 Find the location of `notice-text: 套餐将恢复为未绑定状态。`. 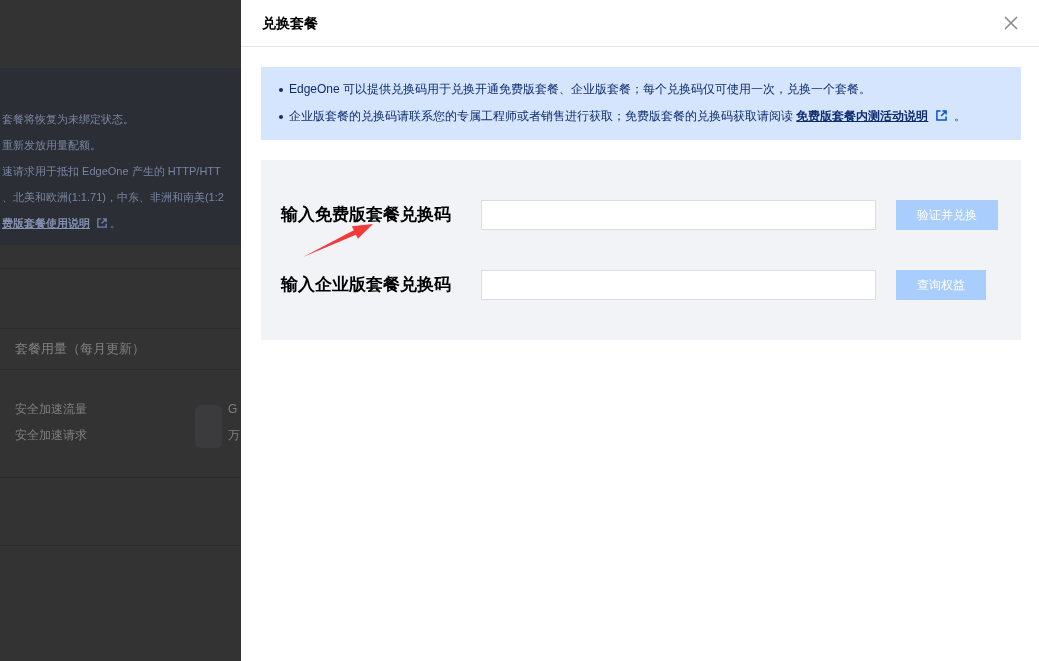

notice-text: 套餐将恢复为未绑定状态。 is located at coordinates (68, 119).